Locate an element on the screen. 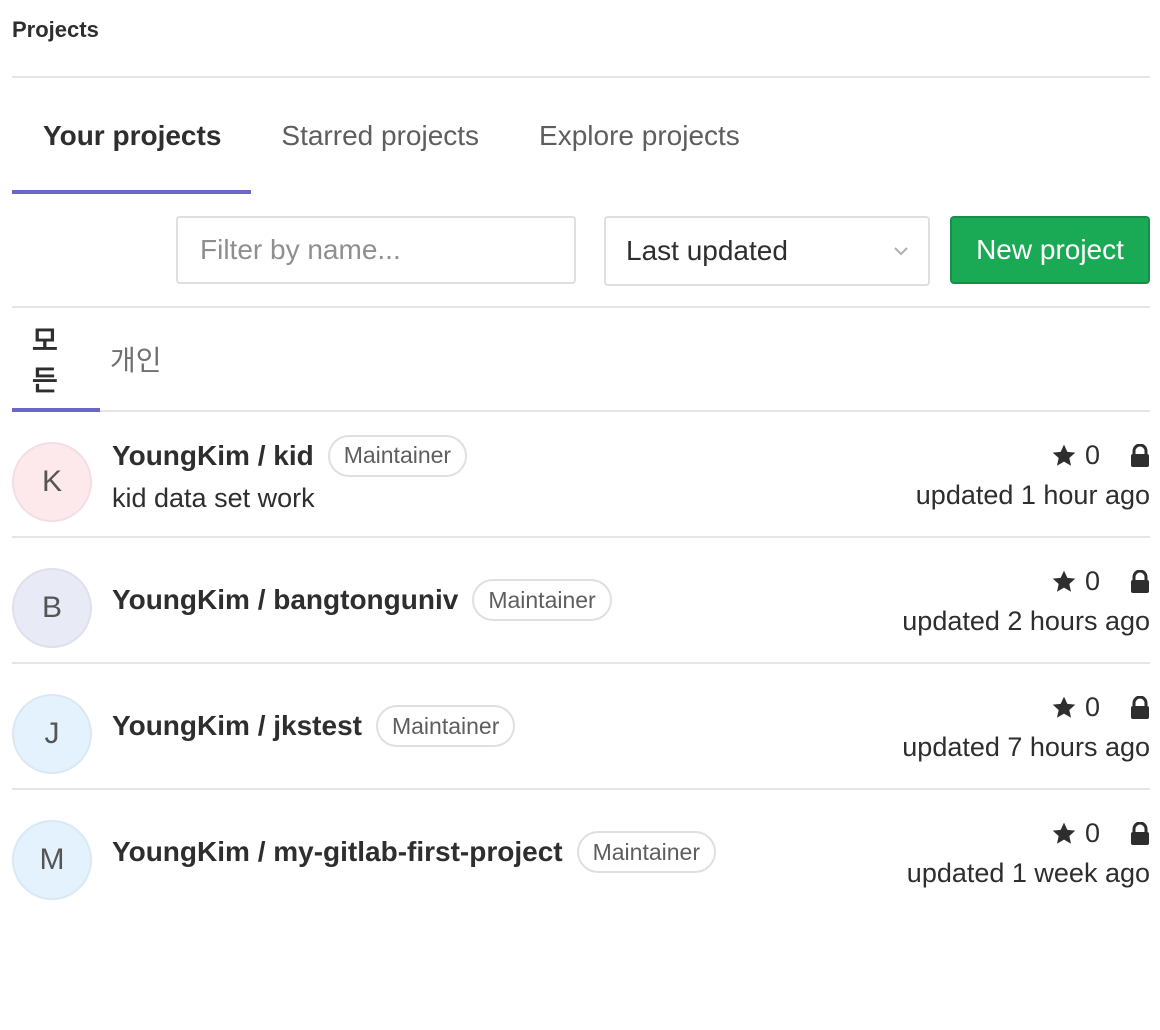  tab-label: Explore projects is located at coordinates (639, 135).